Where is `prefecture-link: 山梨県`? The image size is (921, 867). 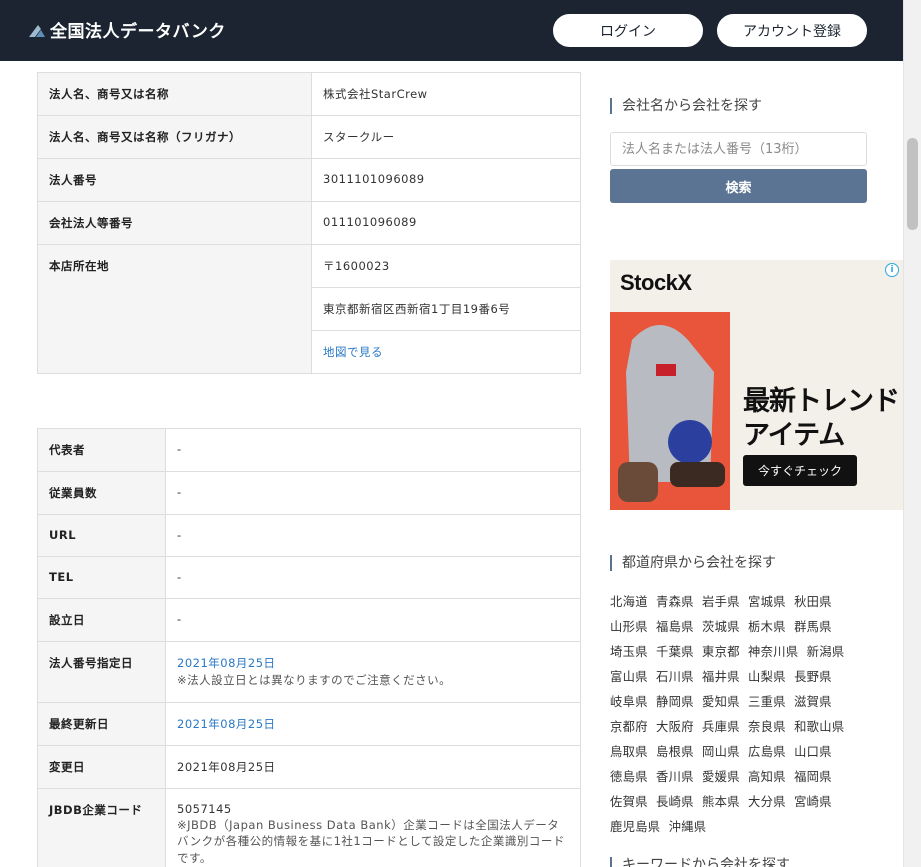 prefecture-link: 山梨県 is located at coordinates (767, 677).